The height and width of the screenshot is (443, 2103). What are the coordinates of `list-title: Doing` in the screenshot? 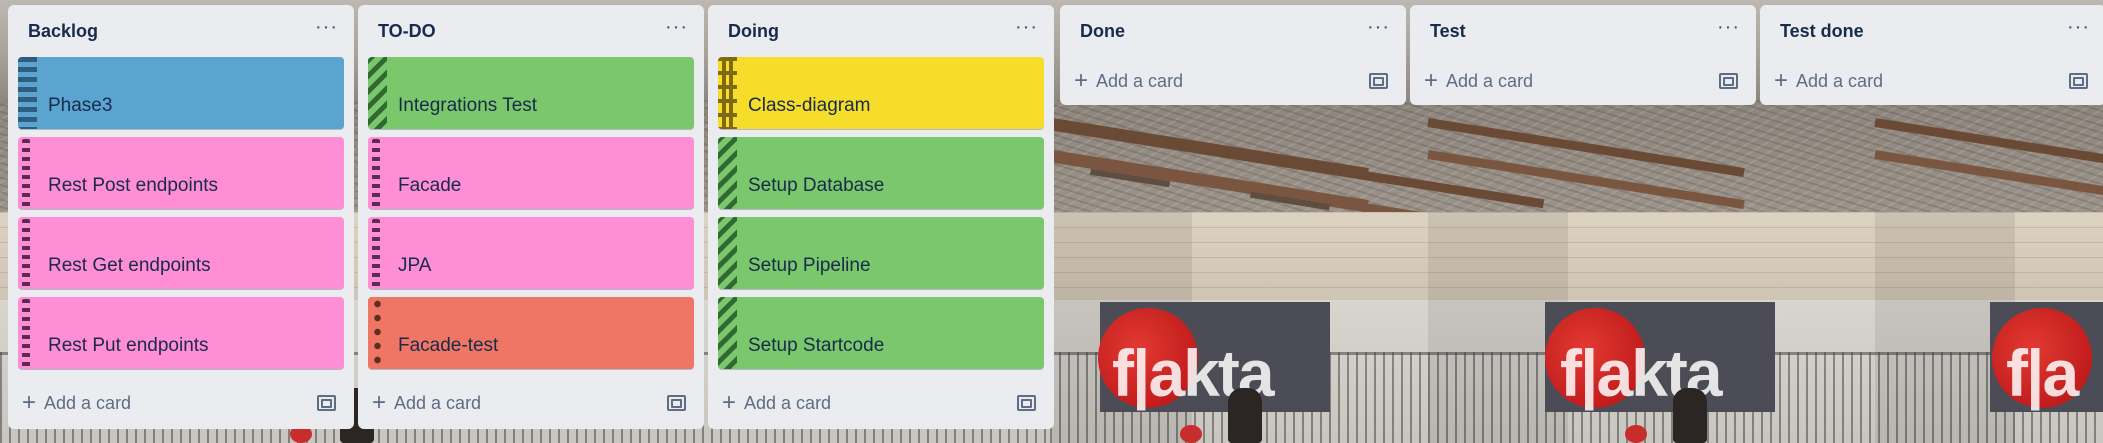 It's located at (753, 31).